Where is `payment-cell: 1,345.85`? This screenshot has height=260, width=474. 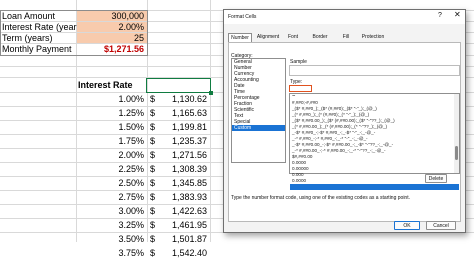 payment-cell: 1,345.85 is located at coordinates (185, 183).